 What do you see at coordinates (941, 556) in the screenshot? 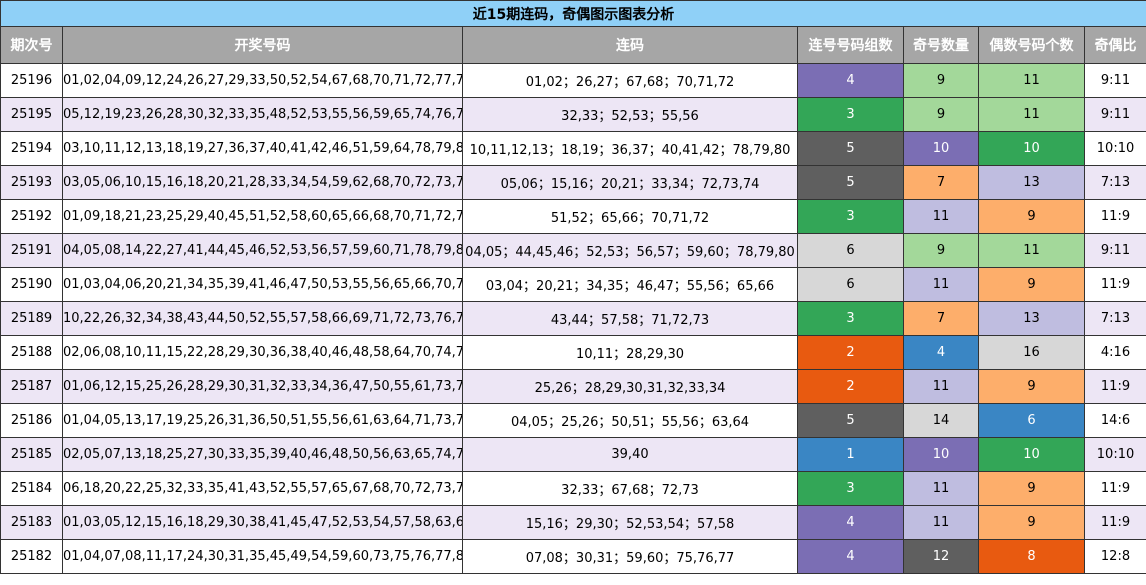
I see `odd-count-cell: 12` at bounding box center [941, 556].